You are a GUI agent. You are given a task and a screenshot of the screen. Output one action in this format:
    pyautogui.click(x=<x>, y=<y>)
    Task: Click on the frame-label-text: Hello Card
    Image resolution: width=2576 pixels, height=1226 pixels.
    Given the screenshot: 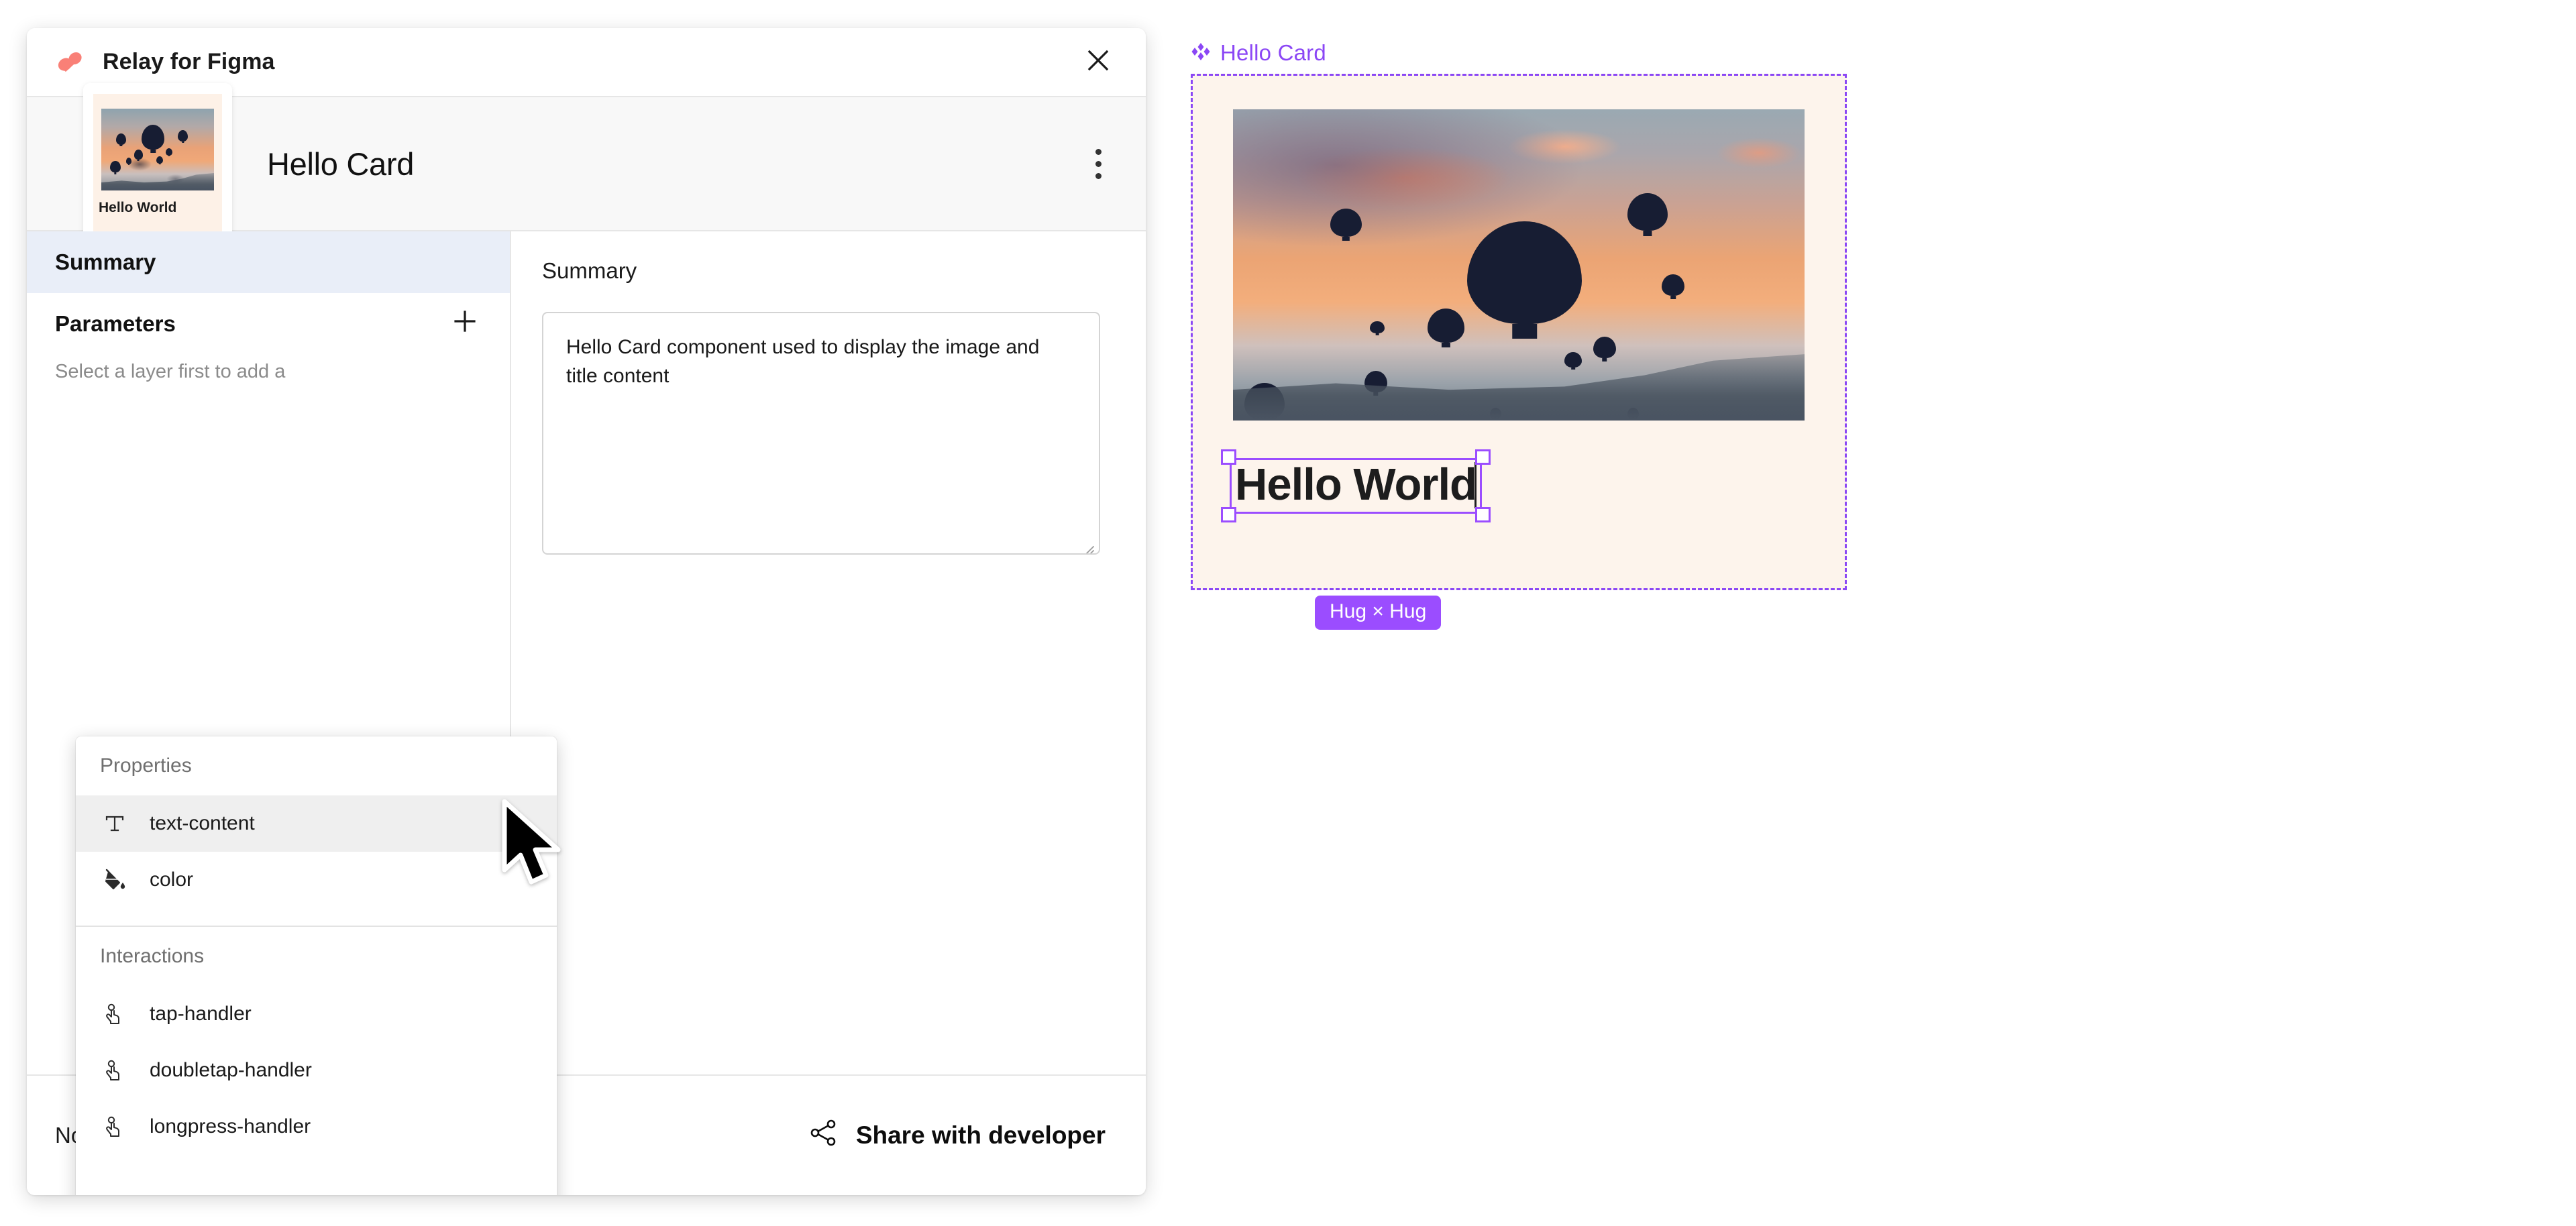 What is the action you would take?
    pyautogui.click(x=1273, y=52)
    